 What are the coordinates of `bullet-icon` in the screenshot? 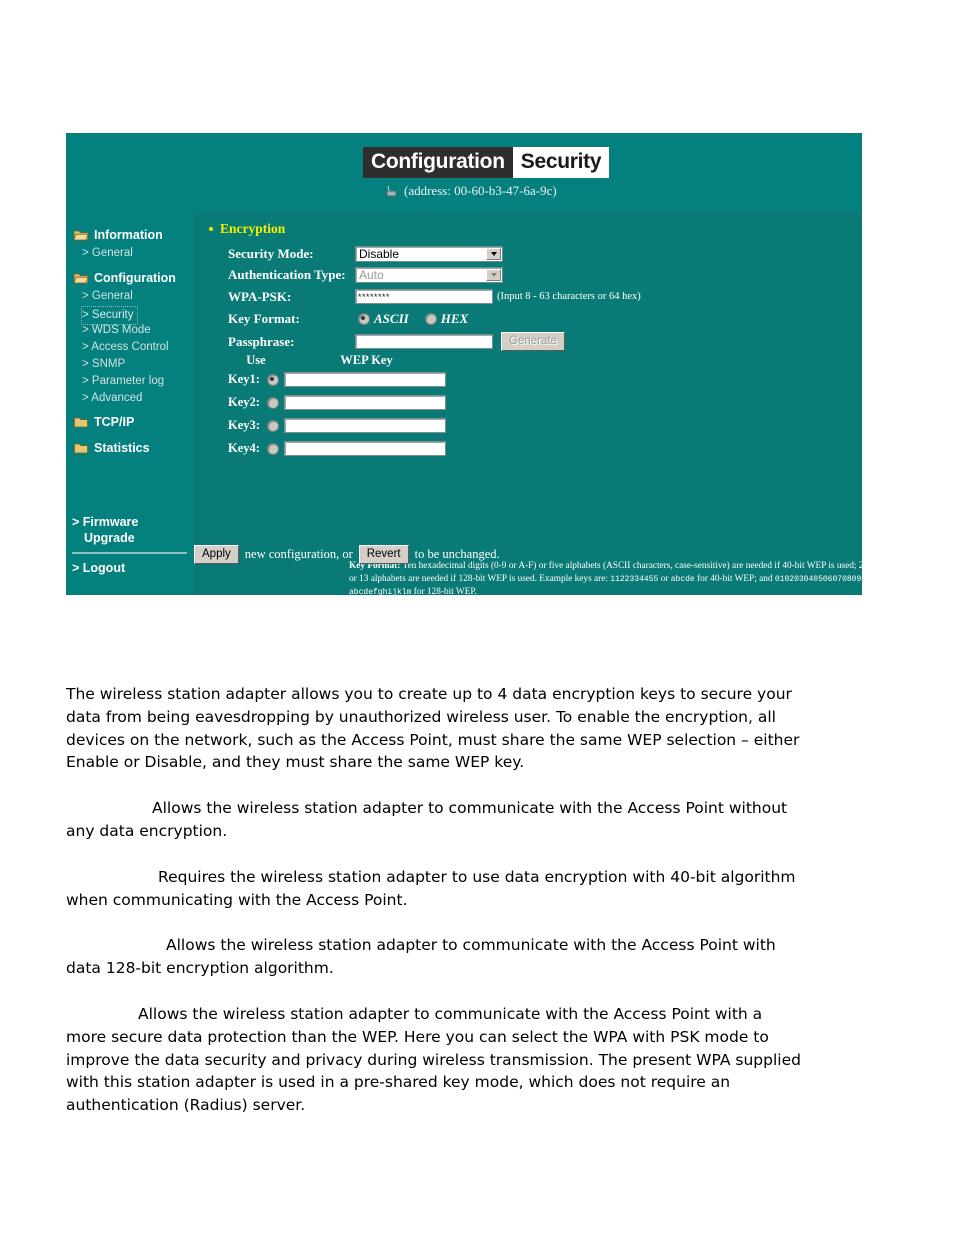 It's located at (211, 229).